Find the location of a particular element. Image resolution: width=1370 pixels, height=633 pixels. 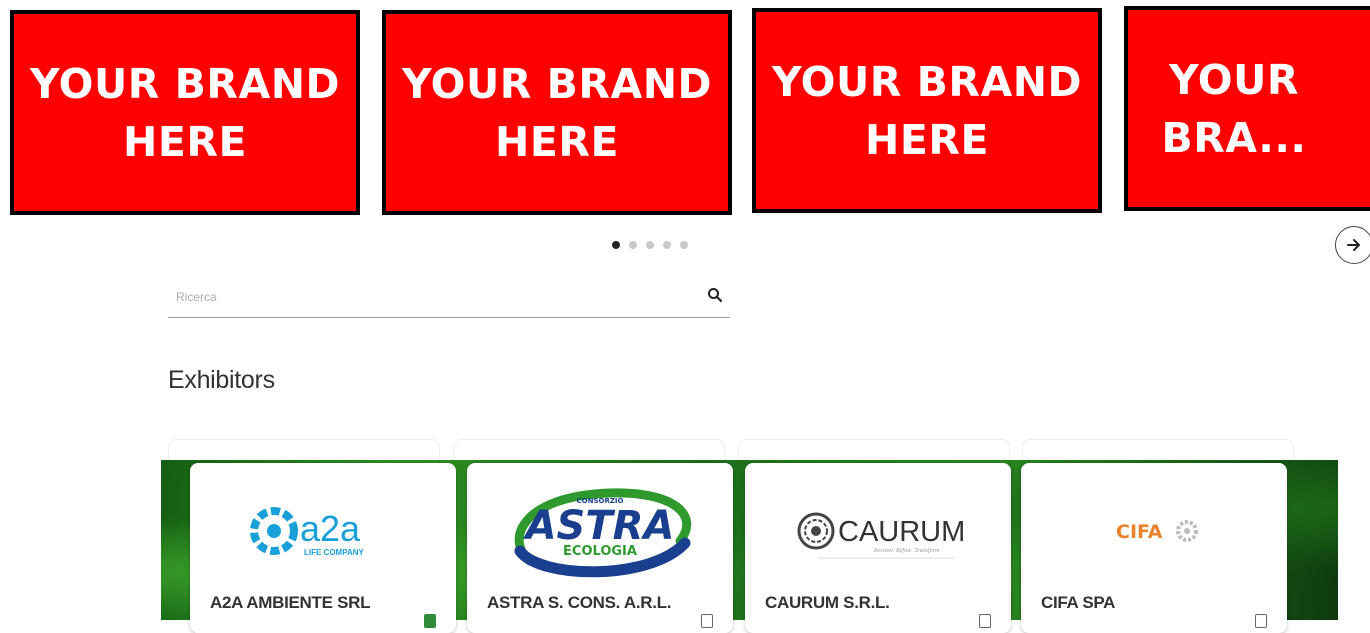

exhibitor-logo-astra: CONSORZIO ASTRA ECOLOGIA is located at coordinates (600, 531).